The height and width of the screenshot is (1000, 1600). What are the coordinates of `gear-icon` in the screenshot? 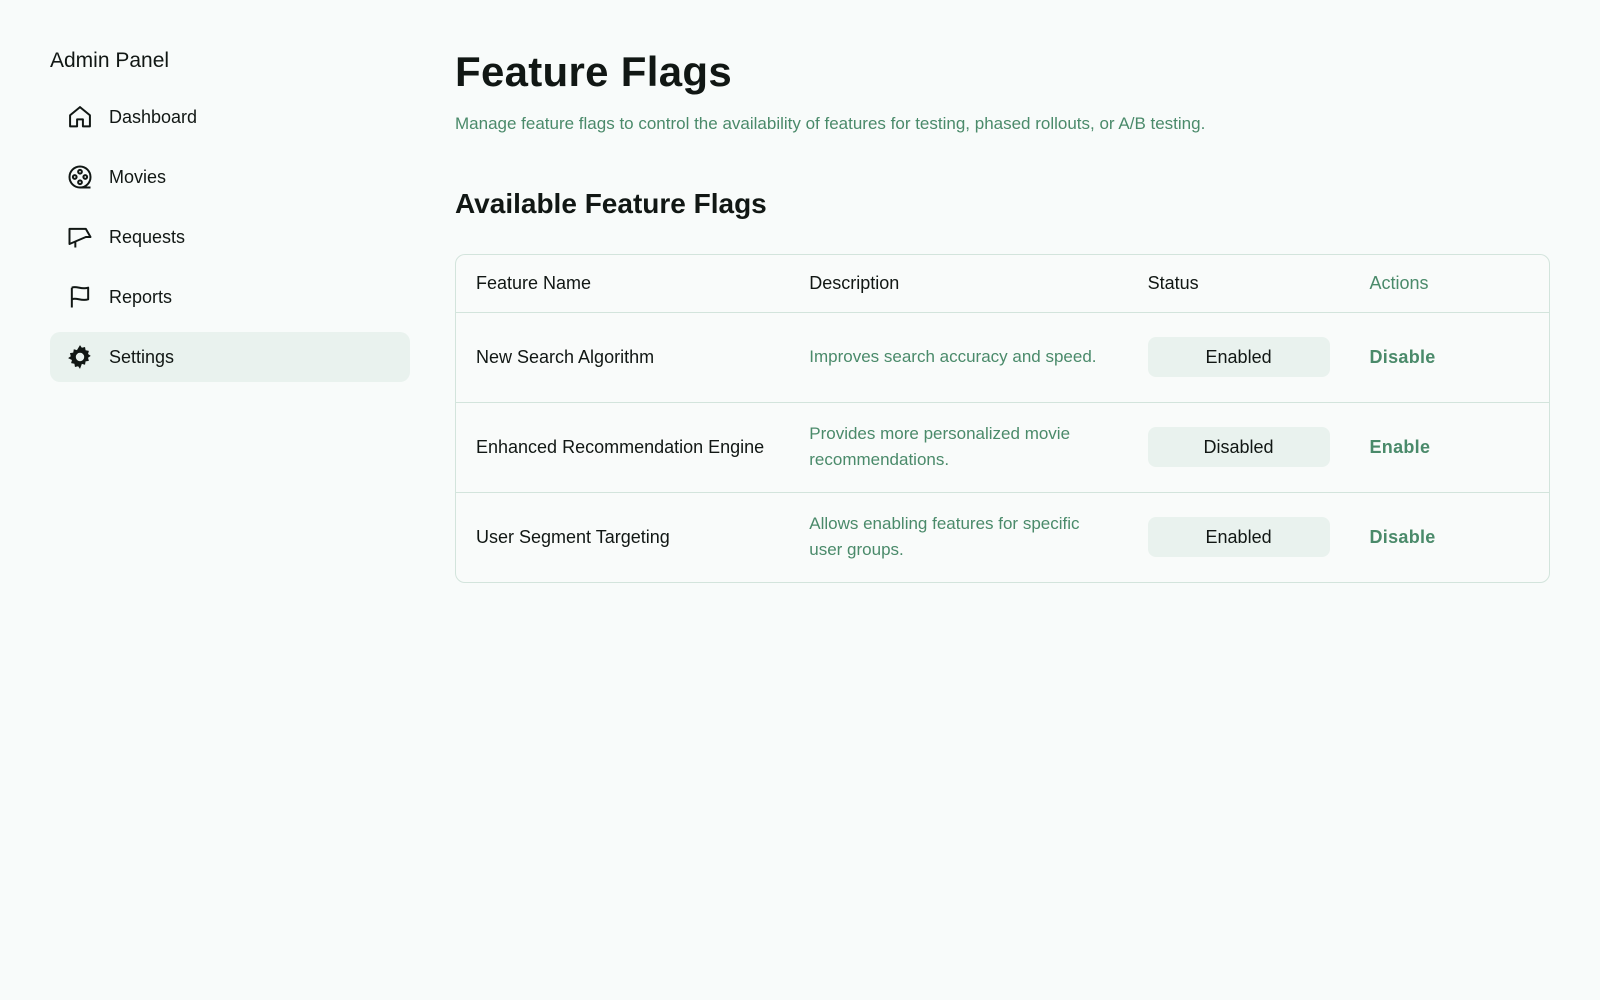 It's located at (80, 357).